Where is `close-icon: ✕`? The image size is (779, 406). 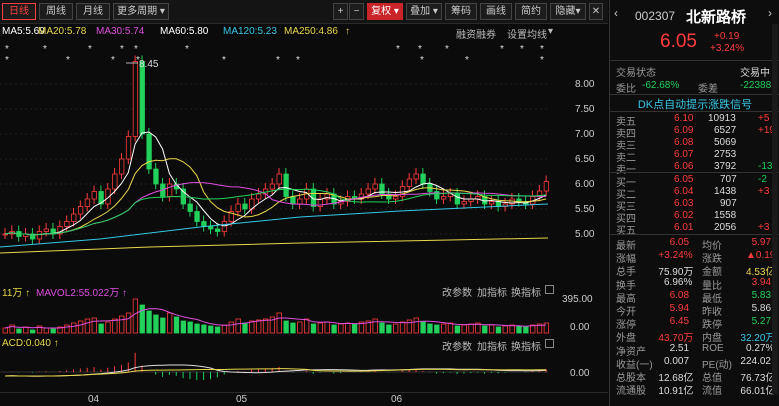 close-icon: ✕ is located at coordinates (596, 11).